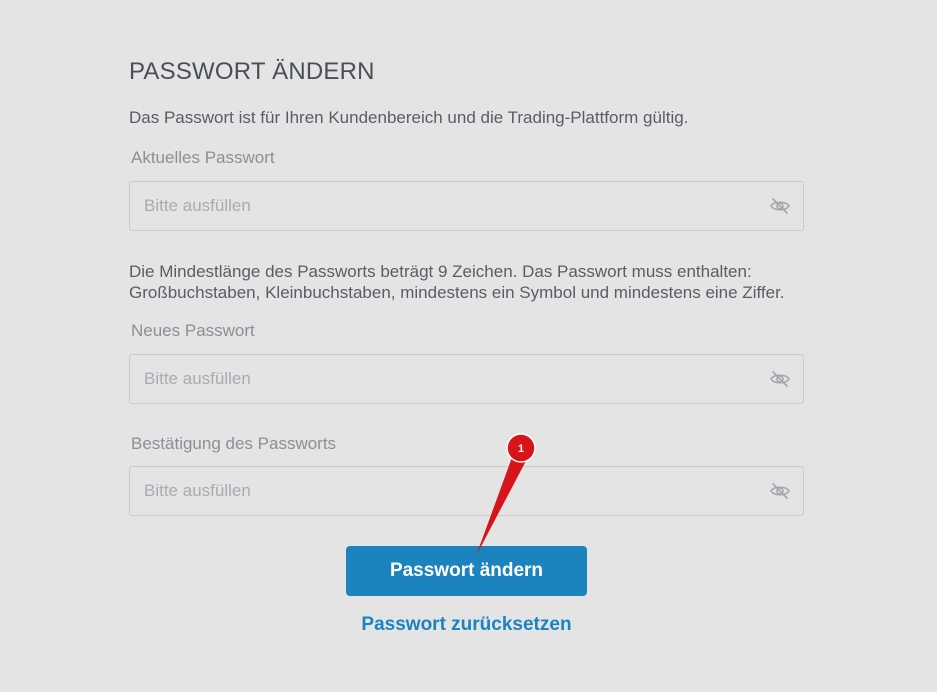 The height and width of the screenshot is (692, 937). I want to click on new-password-label: Neues Passwort, so click(193, 330).